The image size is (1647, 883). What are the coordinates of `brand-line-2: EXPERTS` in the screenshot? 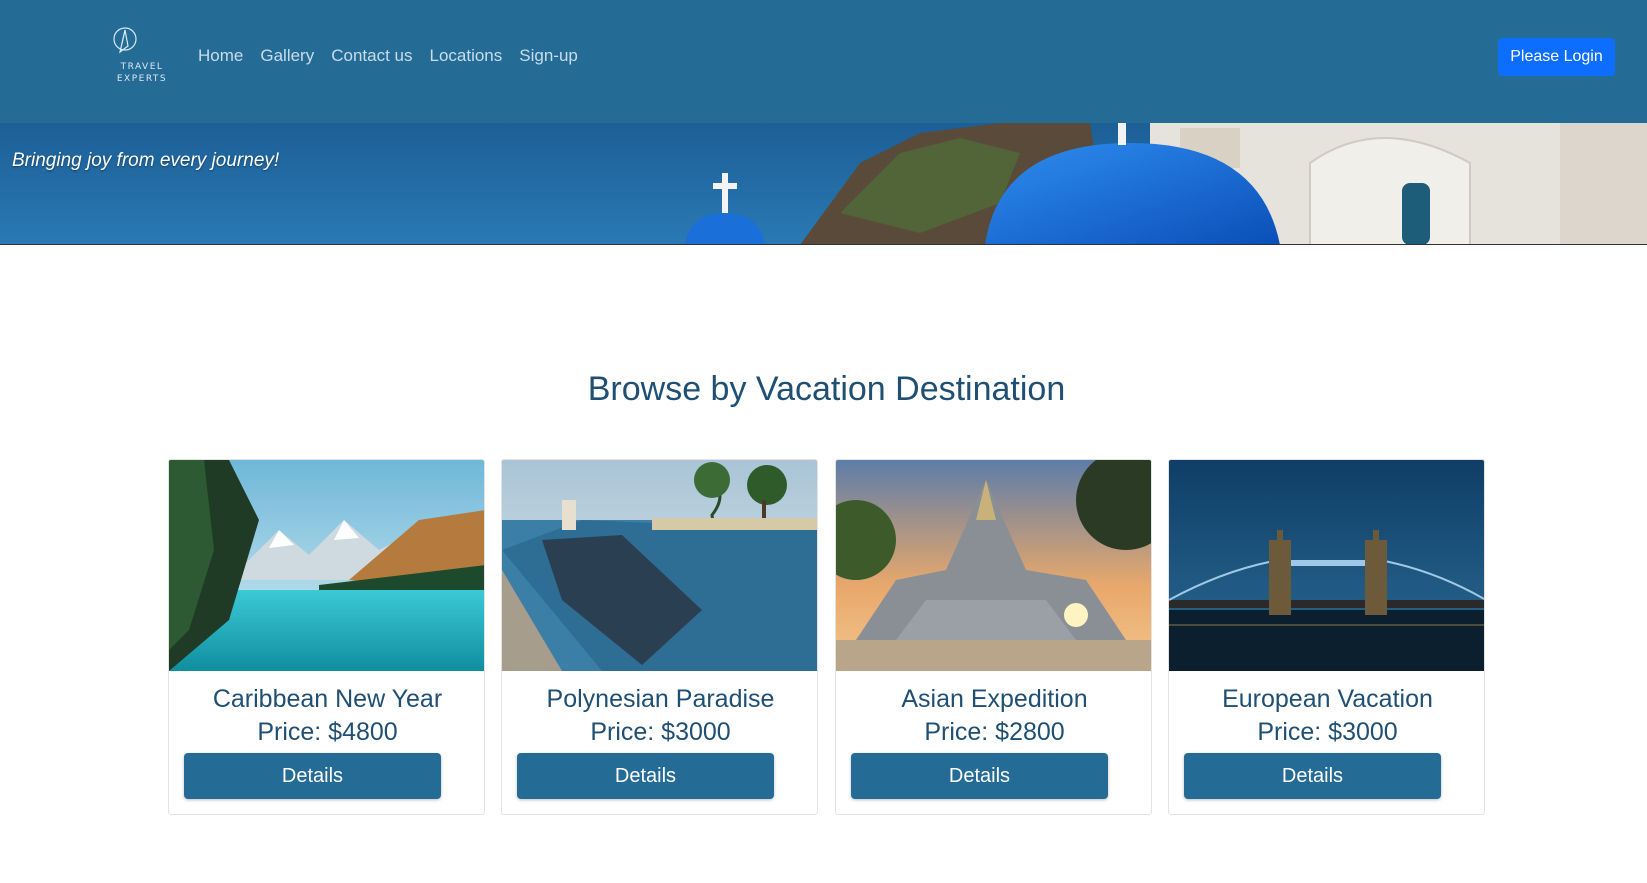 It's located at (142, 79).